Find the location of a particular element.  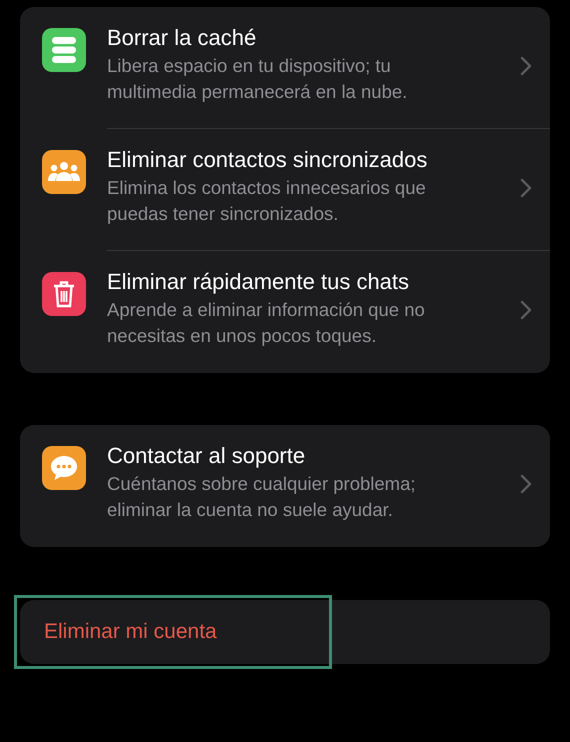

trash-icon is located at coordinates (64, 294).